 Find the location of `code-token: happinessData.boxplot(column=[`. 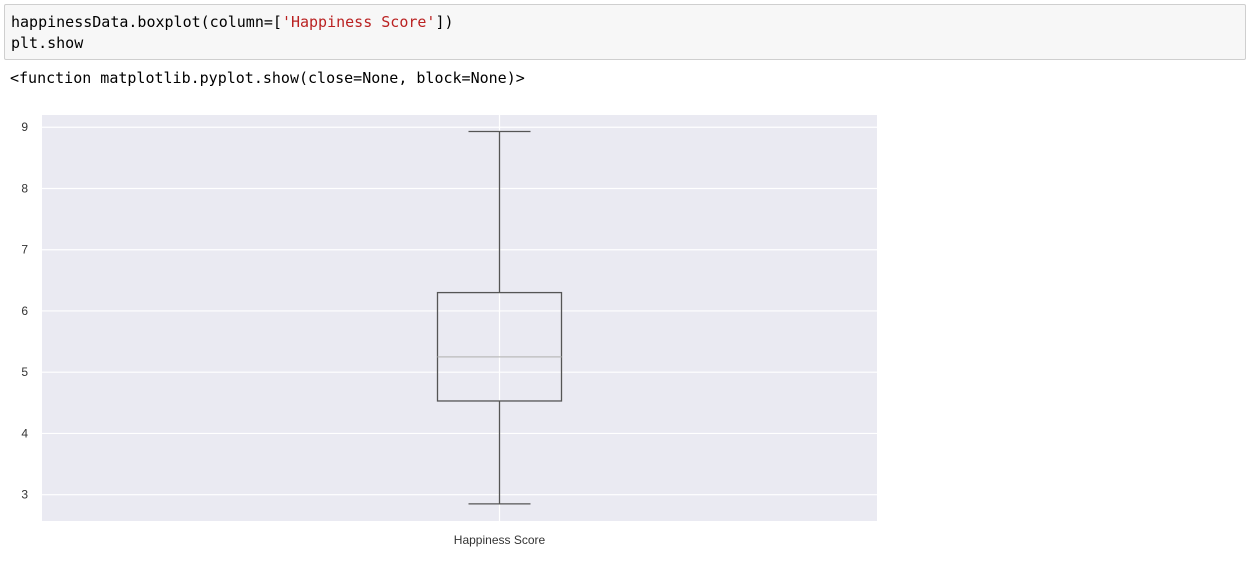

code-token: happinessData.boxplot(column=[ is located at coordinates (146, 22).